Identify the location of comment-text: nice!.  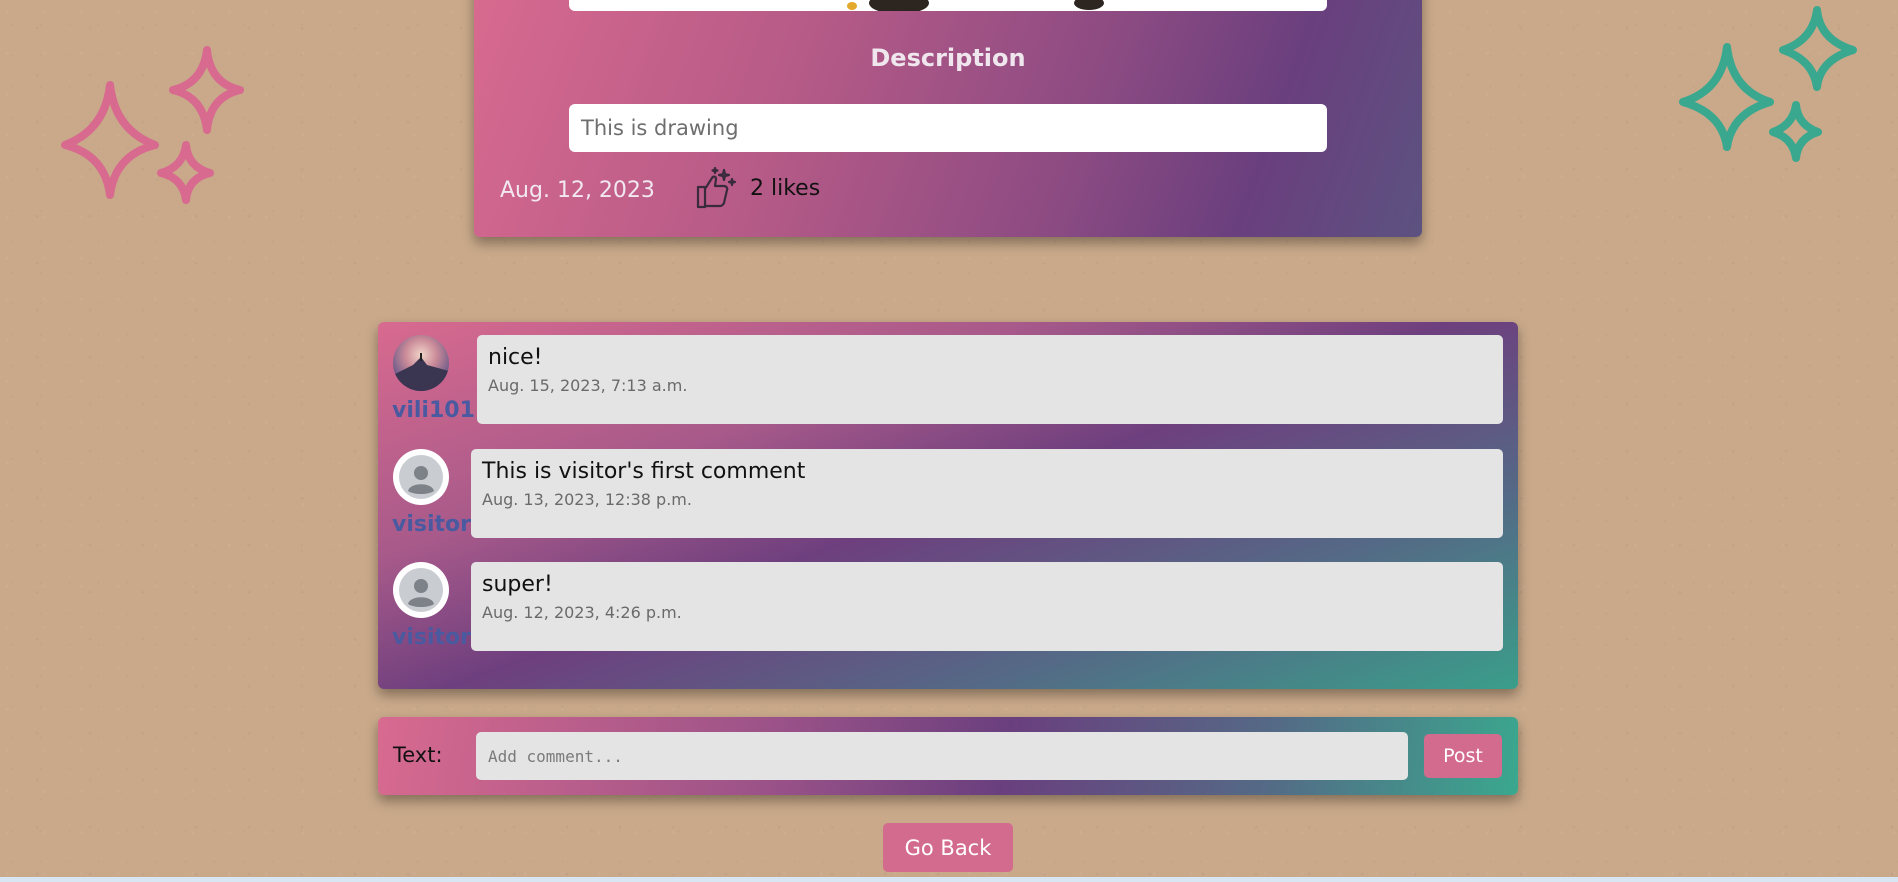
(515, 357).